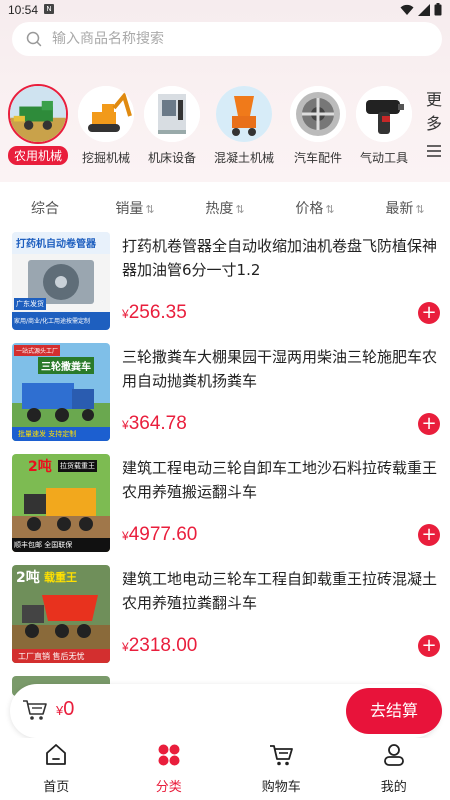  Describe the element at coordinates (160, 534) in the screenshot. I see `product-price: ¥4977.60` at that location.